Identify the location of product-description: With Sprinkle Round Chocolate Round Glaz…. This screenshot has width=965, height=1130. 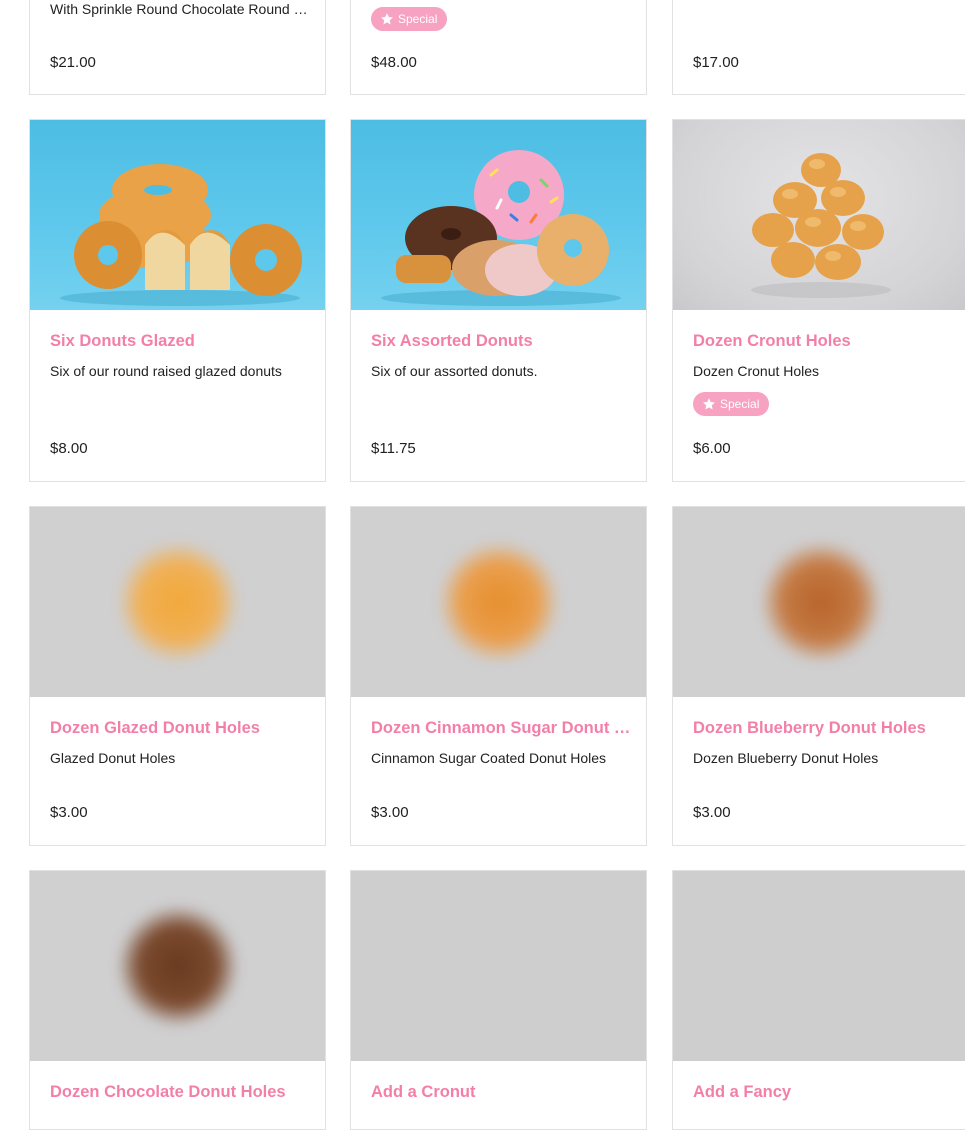
(180, 9).